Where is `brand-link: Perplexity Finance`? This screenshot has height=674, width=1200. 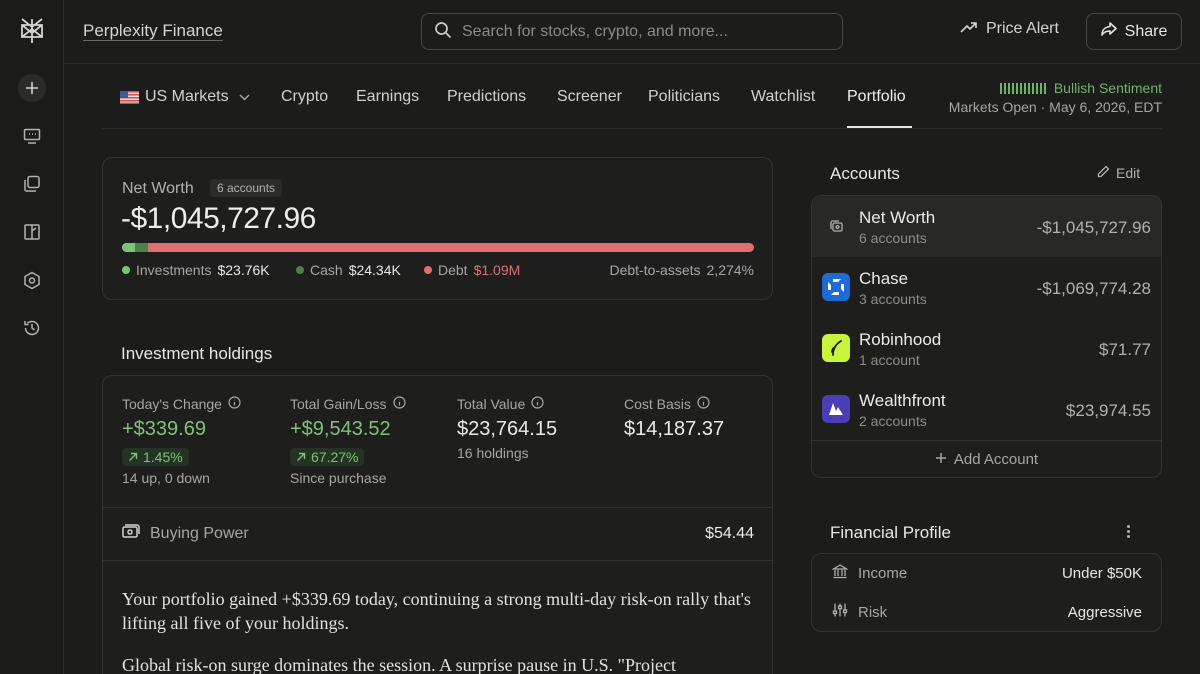
brand-link: Perplexity Finance is located at coordinates (153, 31).